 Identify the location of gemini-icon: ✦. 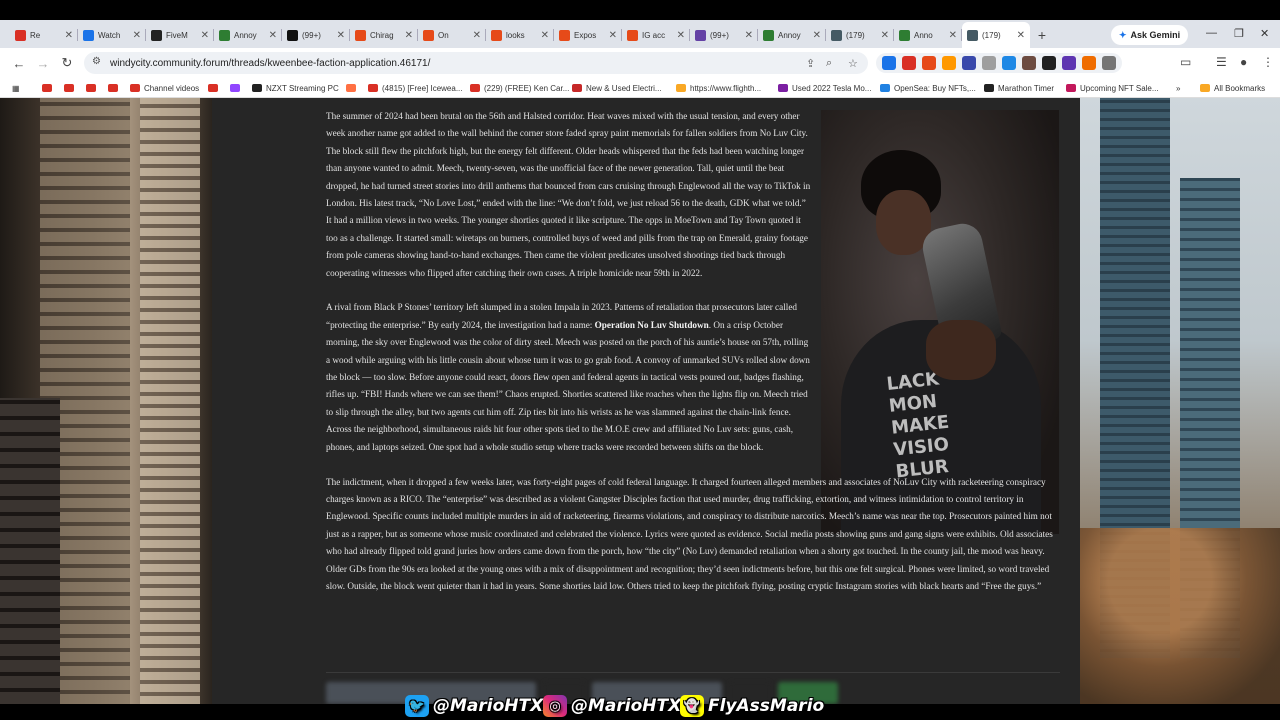
(1123, 34).